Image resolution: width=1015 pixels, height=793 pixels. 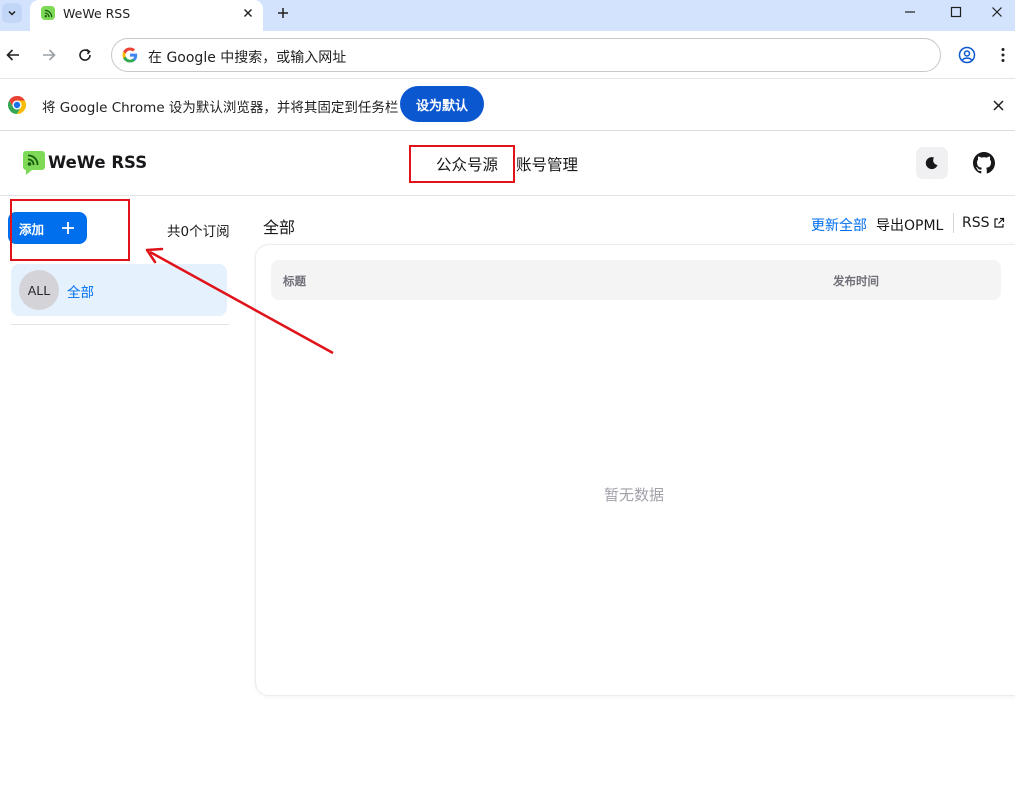 I want to click on arrow-left-icon, so click(x=12, y=55).